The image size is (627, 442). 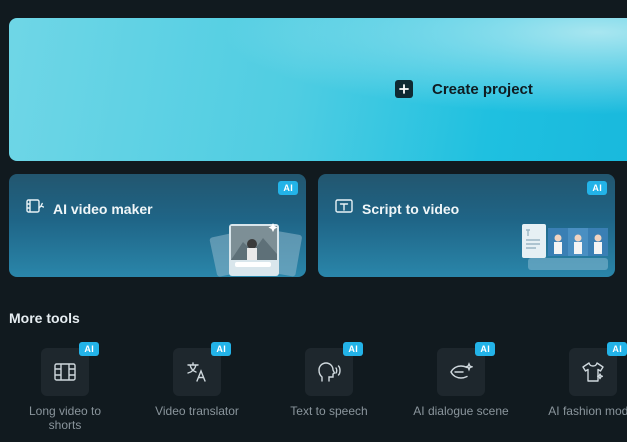 I want to click on tool-text-to-speech: AI Text to speech, so click(x=329, y=380).